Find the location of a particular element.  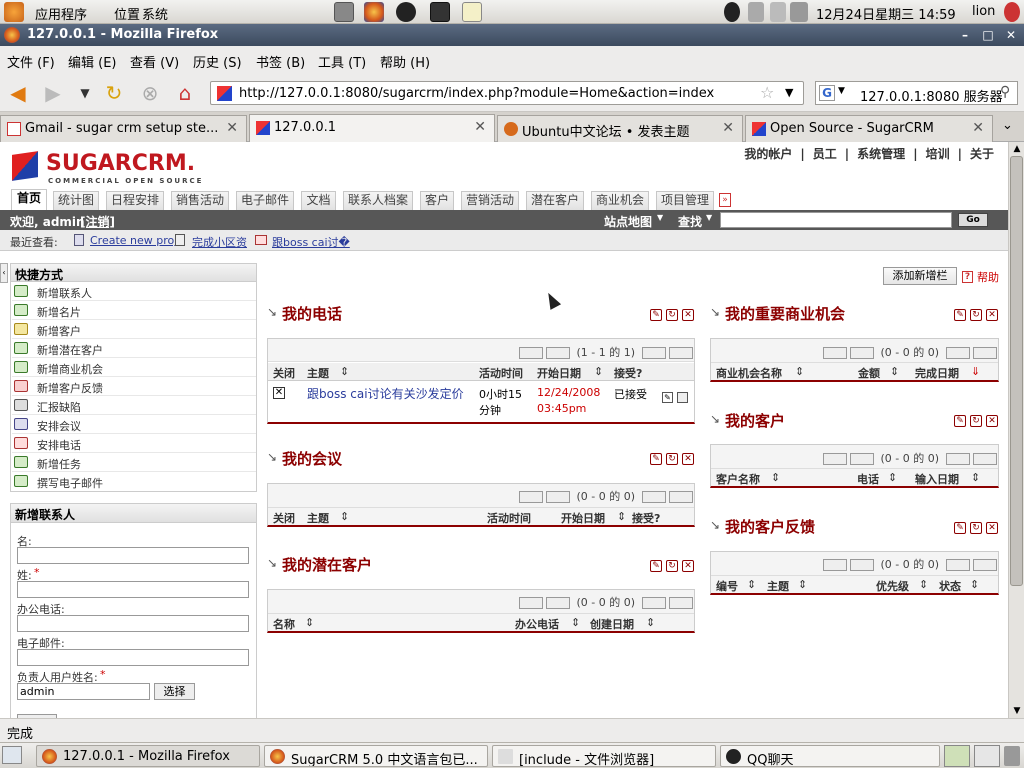

clock: 12月24日星期三 14:59 is located at coordinates (886, 13).